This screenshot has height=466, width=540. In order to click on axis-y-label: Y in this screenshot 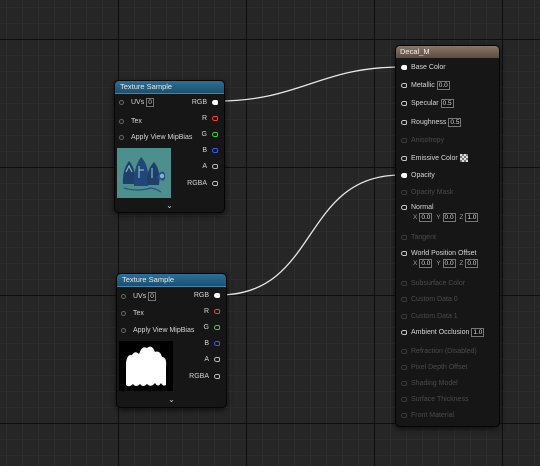, I will do `click(438, 263)`.